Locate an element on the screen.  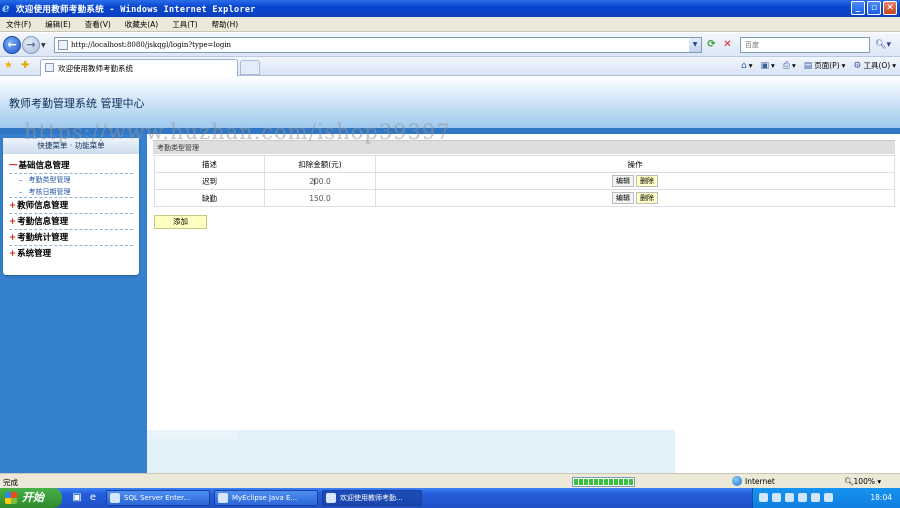
tray-shield-icon is located at coordinates (828, 497).